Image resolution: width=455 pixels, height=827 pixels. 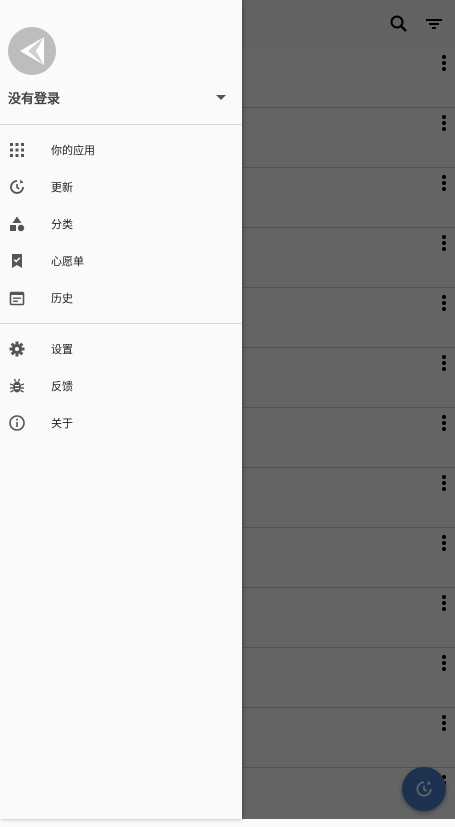 I want to click on drawer-item-updates: 更新, so click(x=121, y=186).